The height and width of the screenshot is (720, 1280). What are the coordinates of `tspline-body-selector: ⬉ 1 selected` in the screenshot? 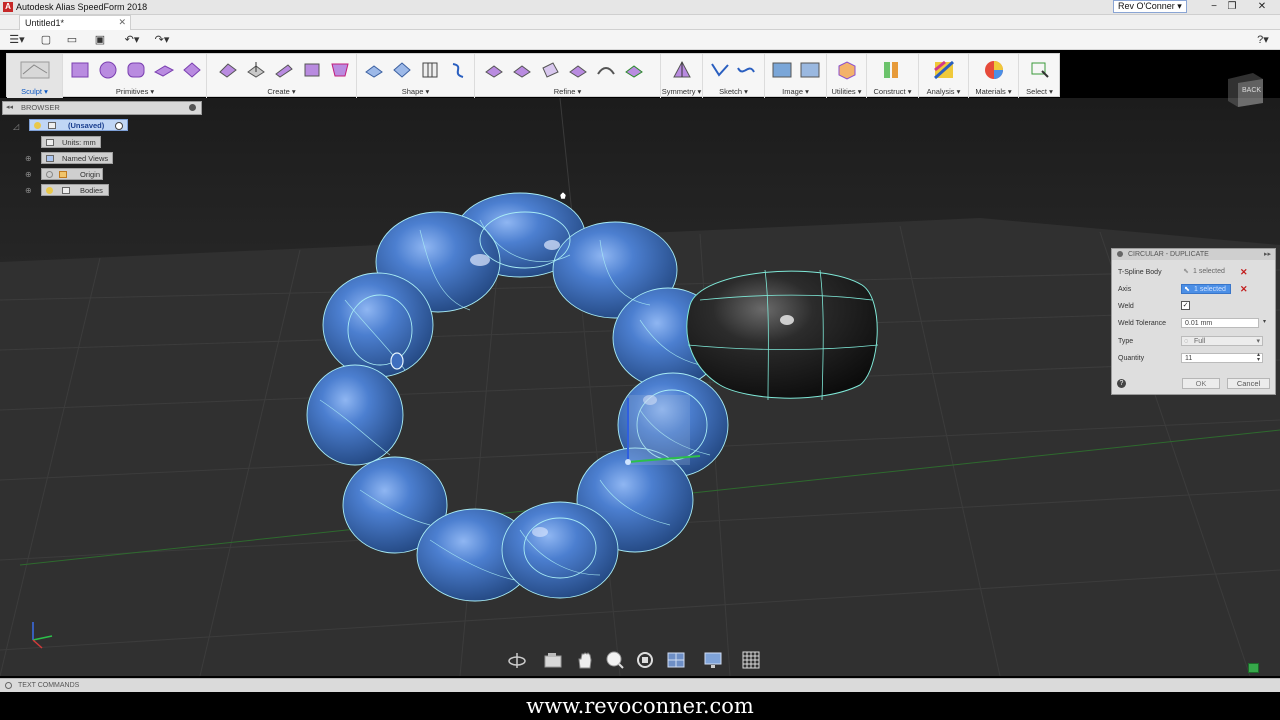 It's located at (1207, 272).